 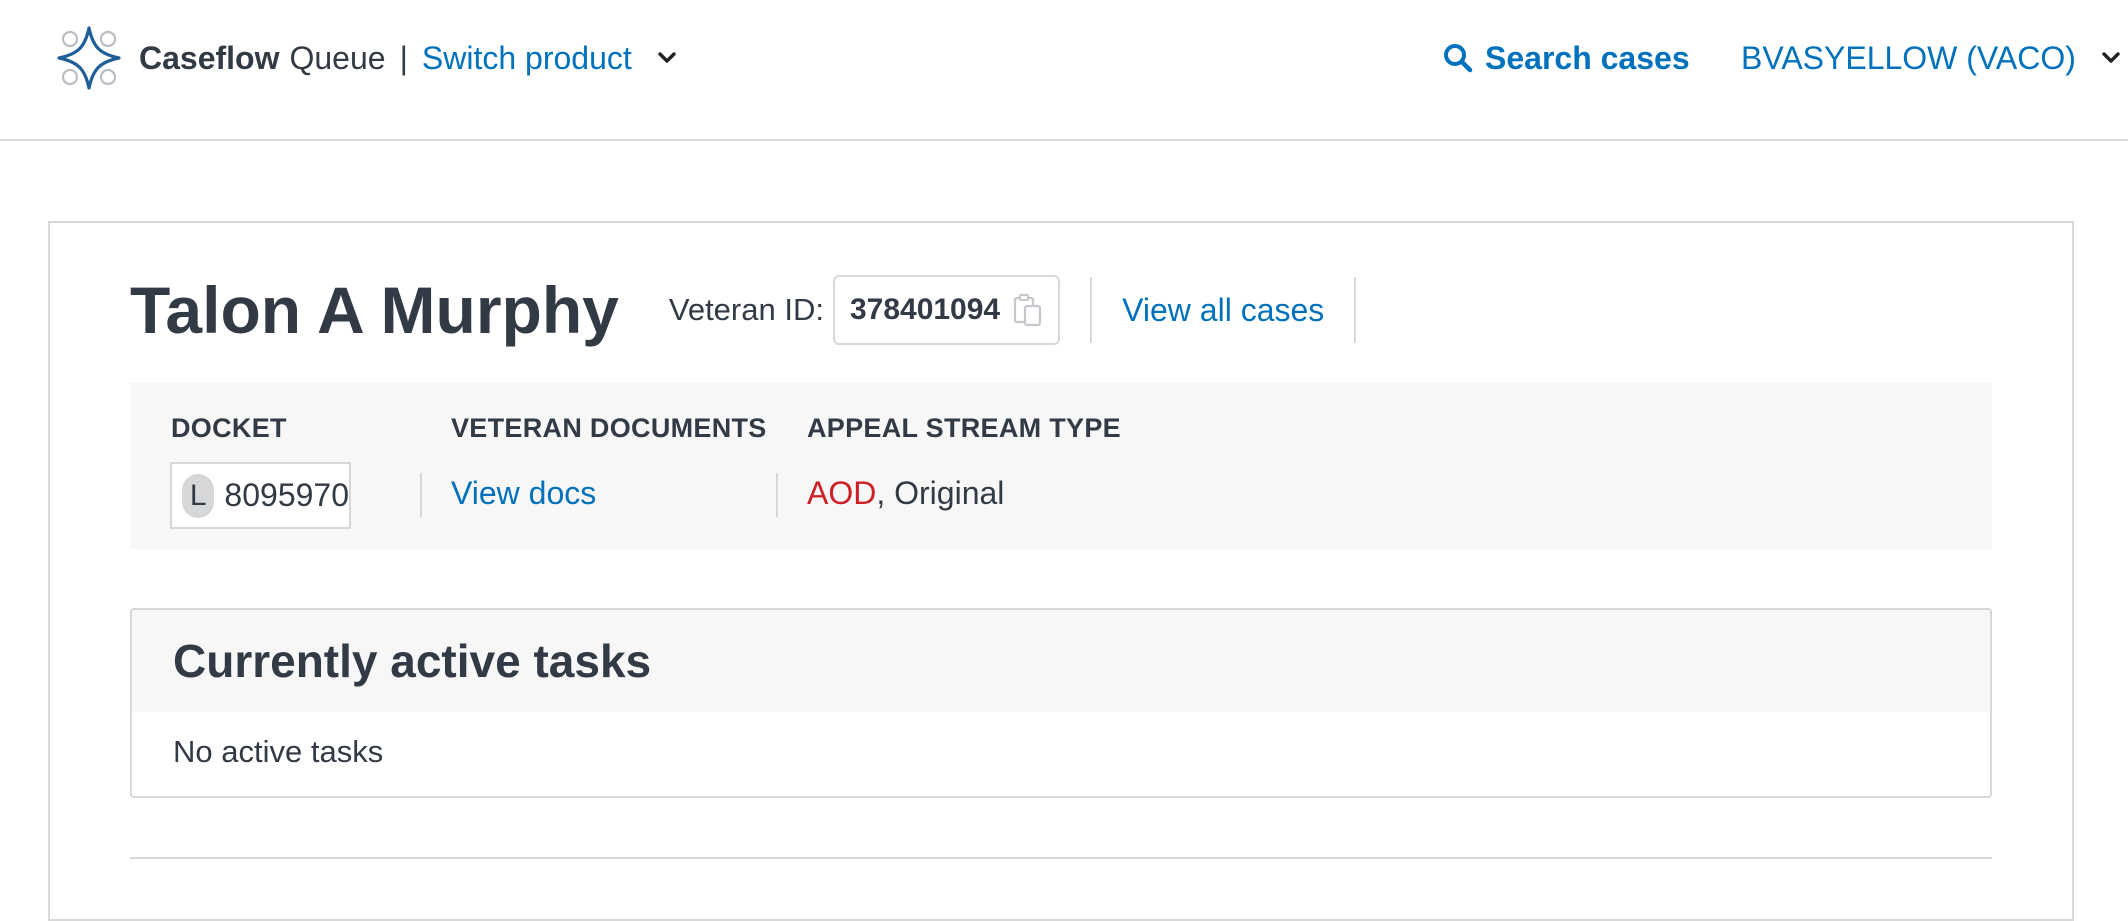 I want to click on docket-label: DOCKET, so click(x=229, y=428).